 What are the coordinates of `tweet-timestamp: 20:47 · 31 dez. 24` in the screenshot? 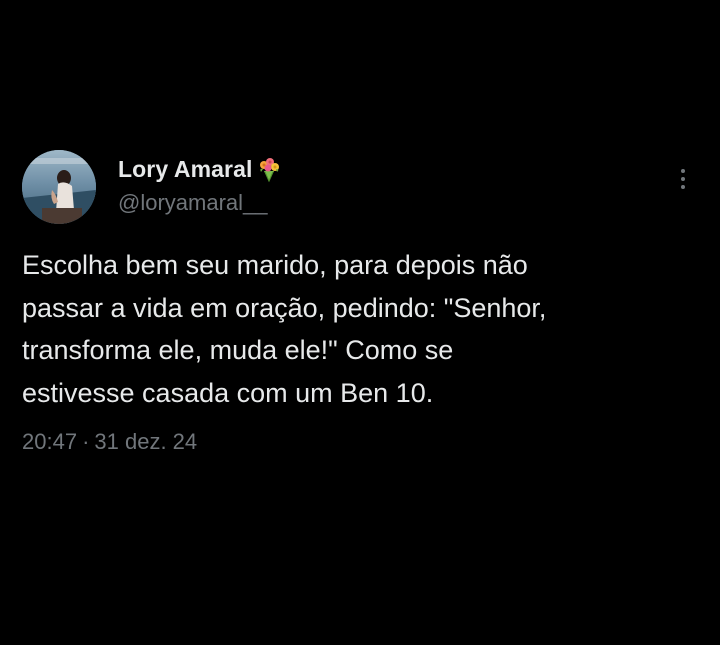 It's located at (109, 442).